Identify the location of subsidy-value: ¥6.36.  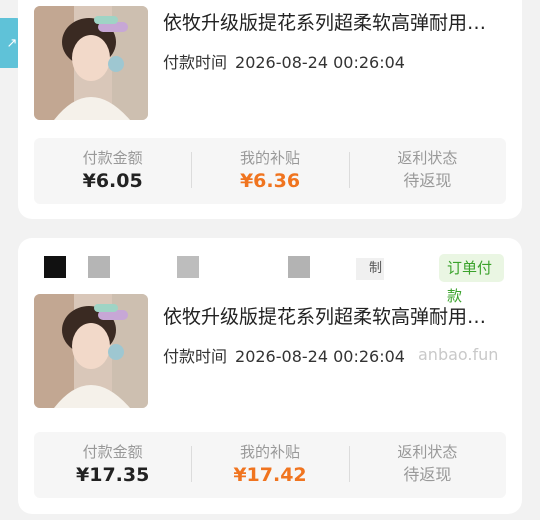
(270, 181).